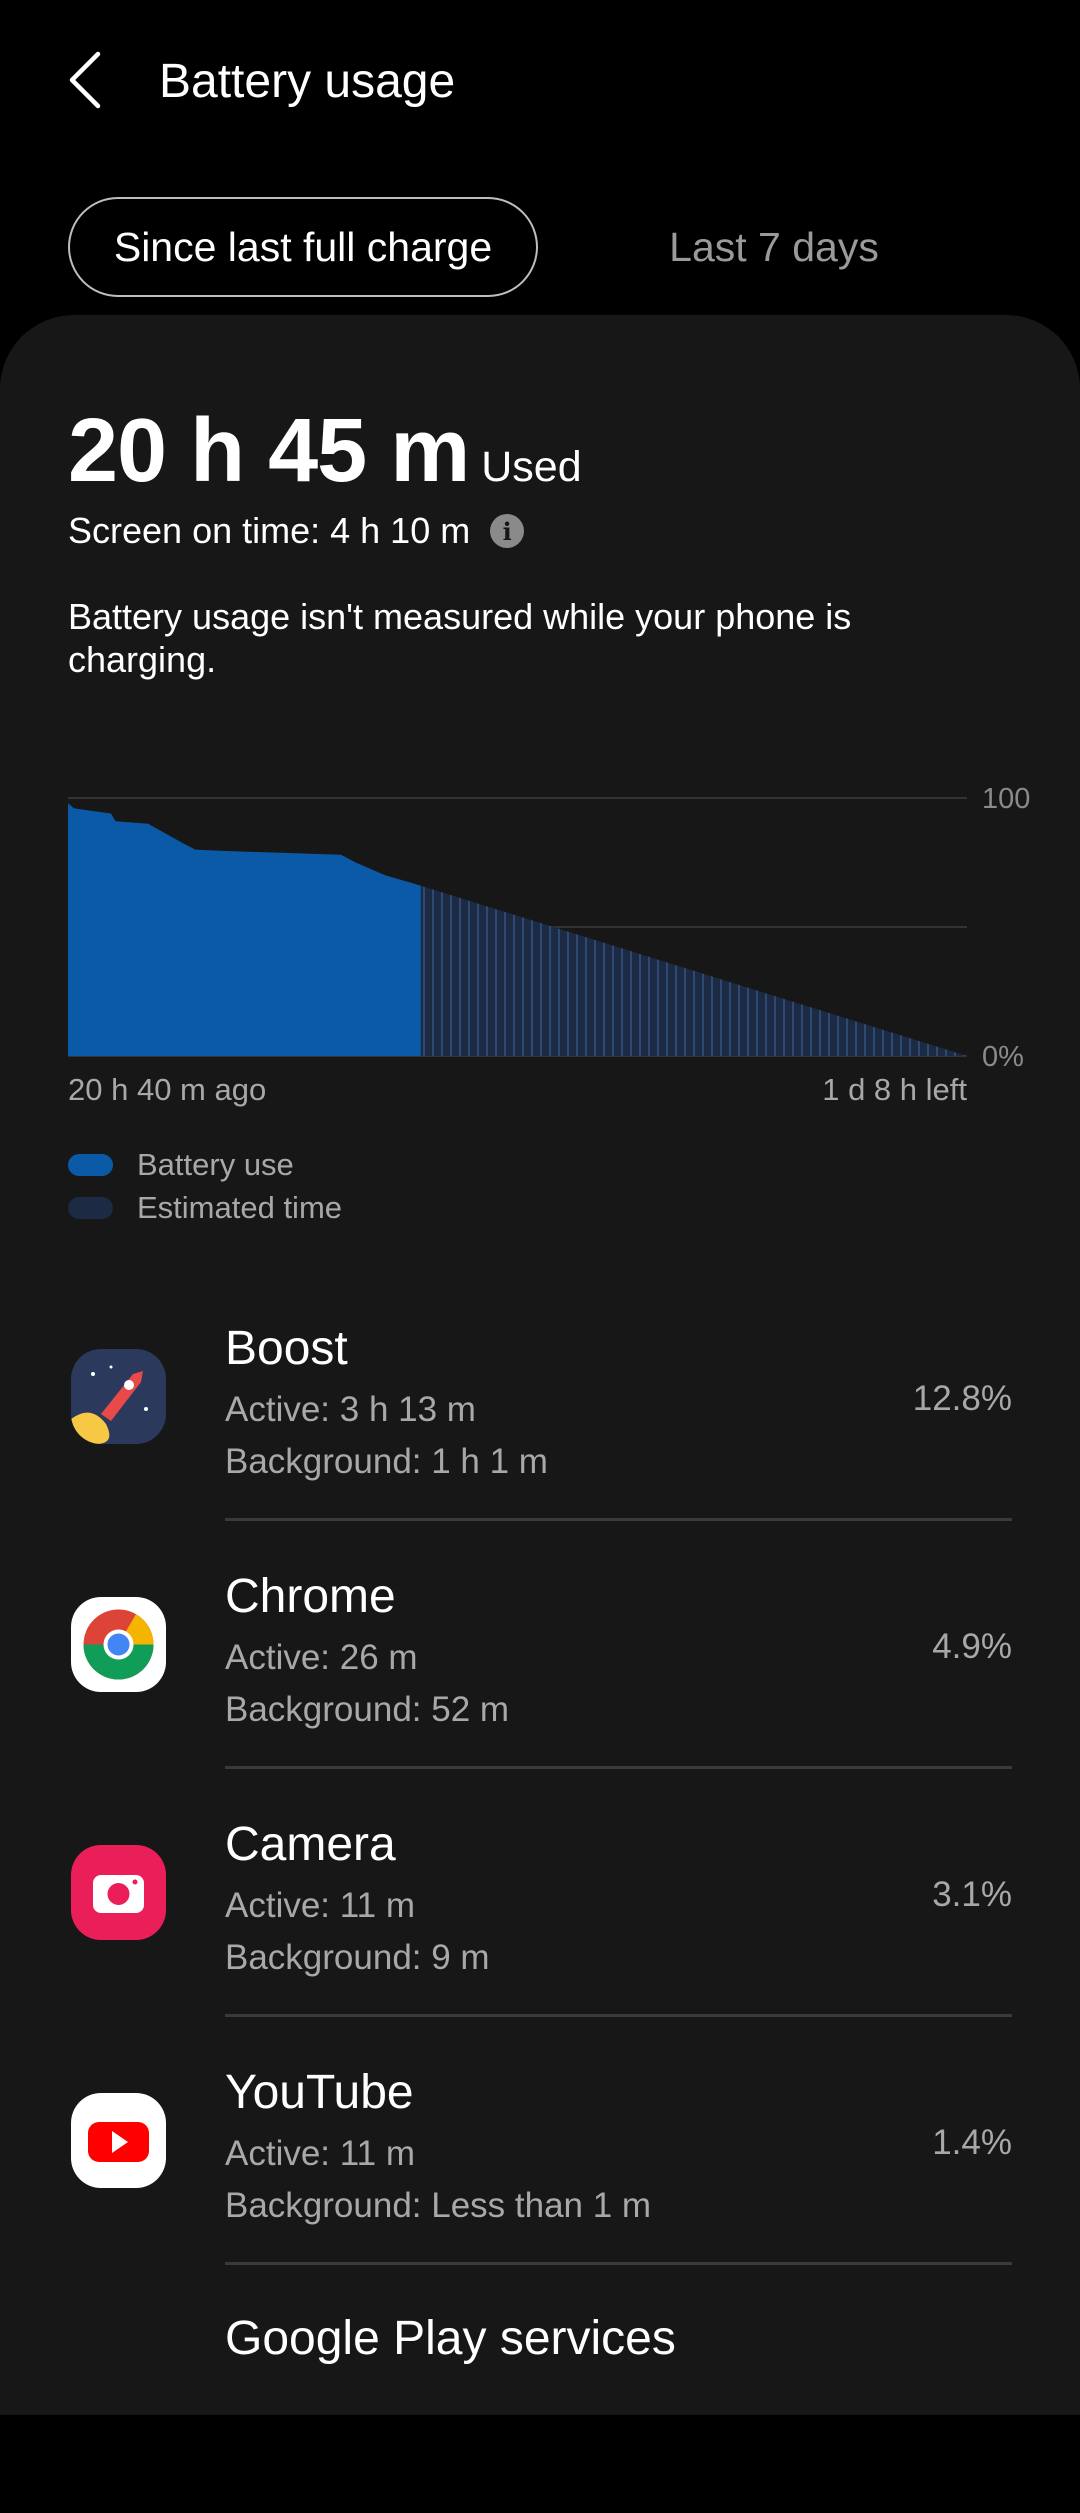  I want to click on legend-estimated-time: Estimated time, so click(205, 1208).